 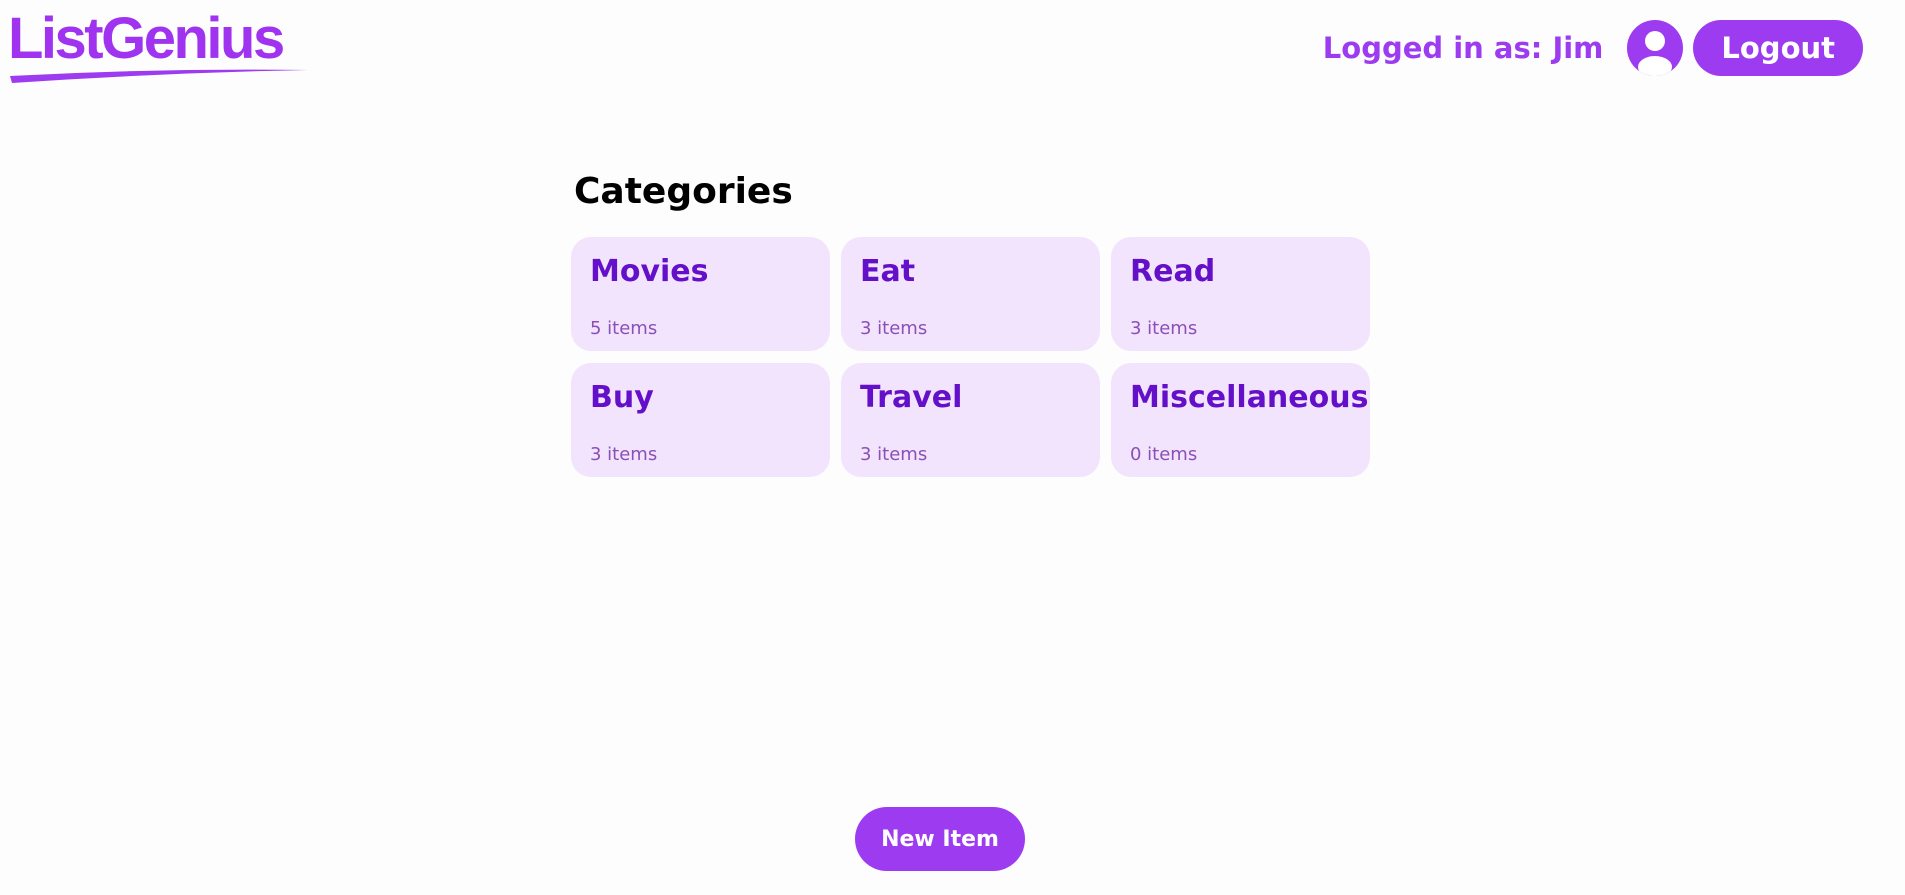 What do you see at coordinates (1164, 454) in the screenshot?
I see `category-item-count: 0 items` at bounding box center [1164, 454].